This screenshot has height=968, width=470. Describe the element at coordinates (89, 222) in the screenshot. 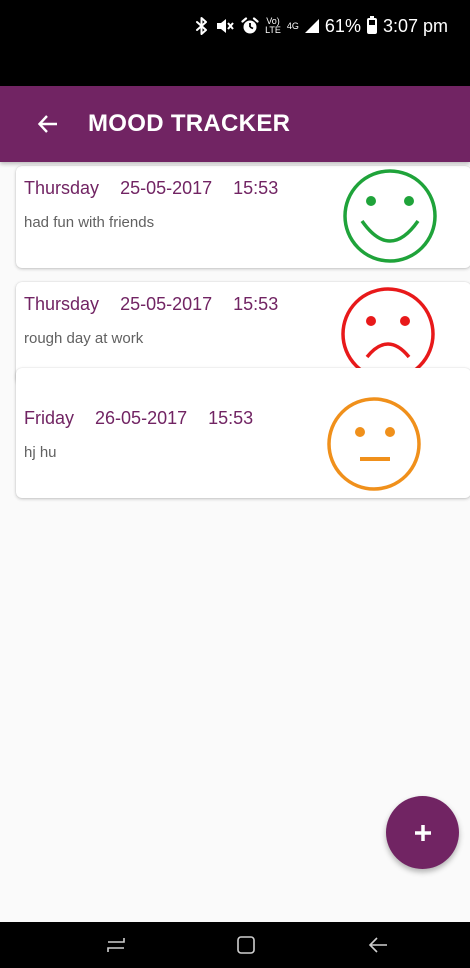

I see `entry-note: had fun with friends` at that location.